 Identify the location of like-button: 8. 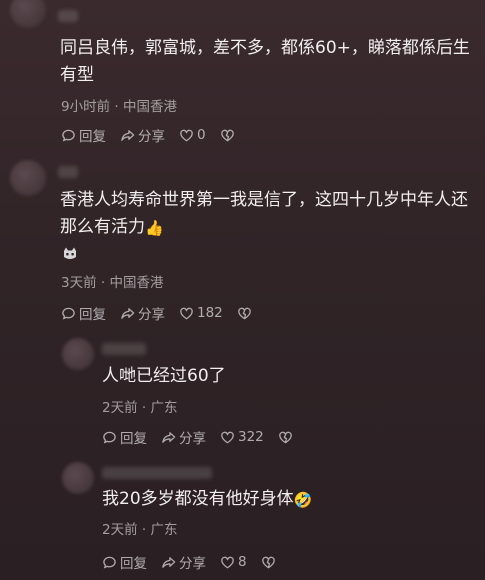
(233, 562).